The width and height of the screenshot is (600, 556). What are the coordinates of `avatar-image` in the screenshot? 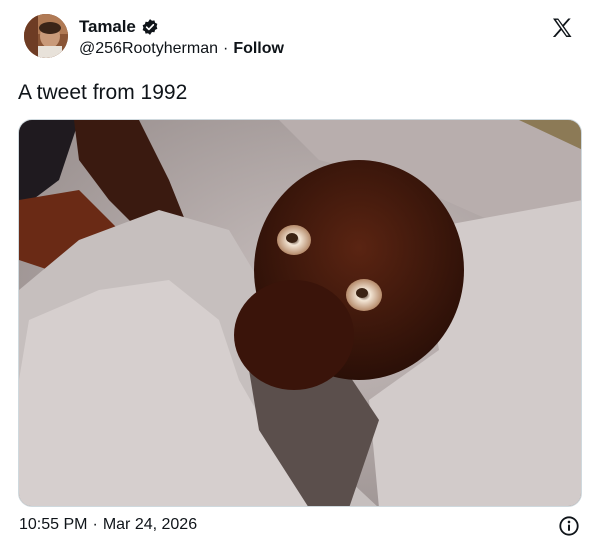 It's located at (46, 36).